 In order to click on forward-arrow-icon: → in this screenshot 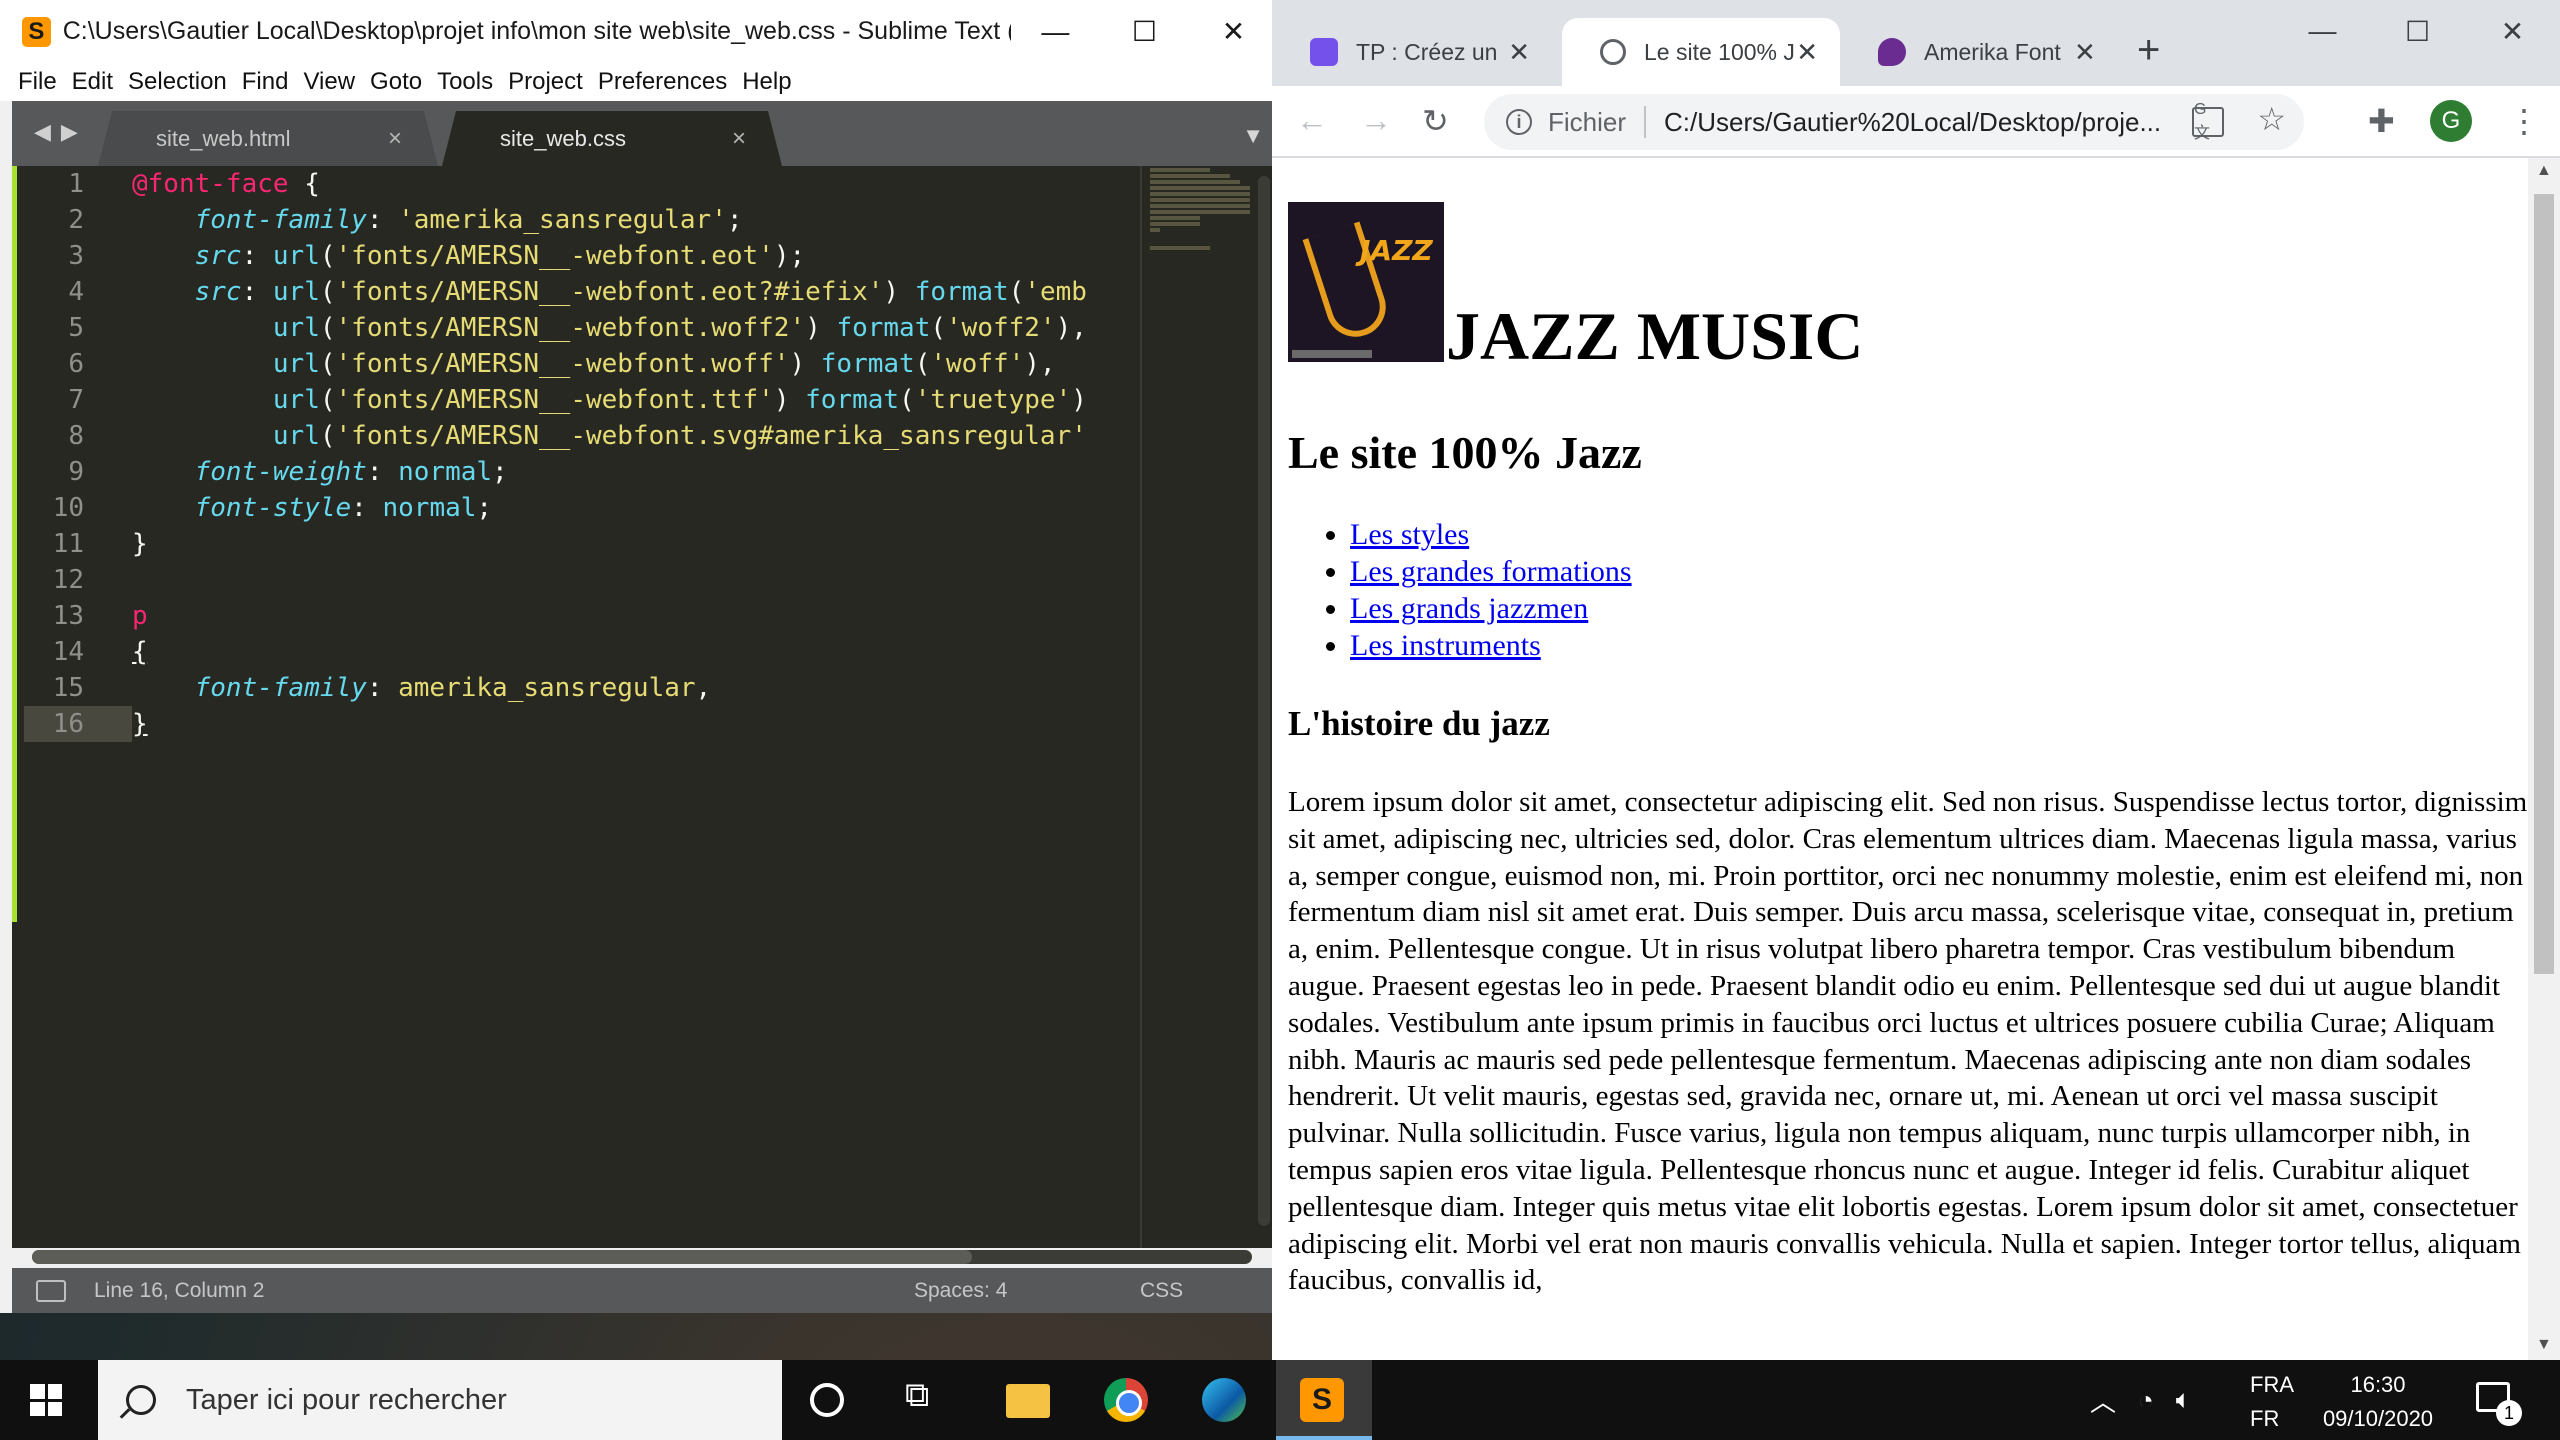, I will do `click(1376, 120)`.